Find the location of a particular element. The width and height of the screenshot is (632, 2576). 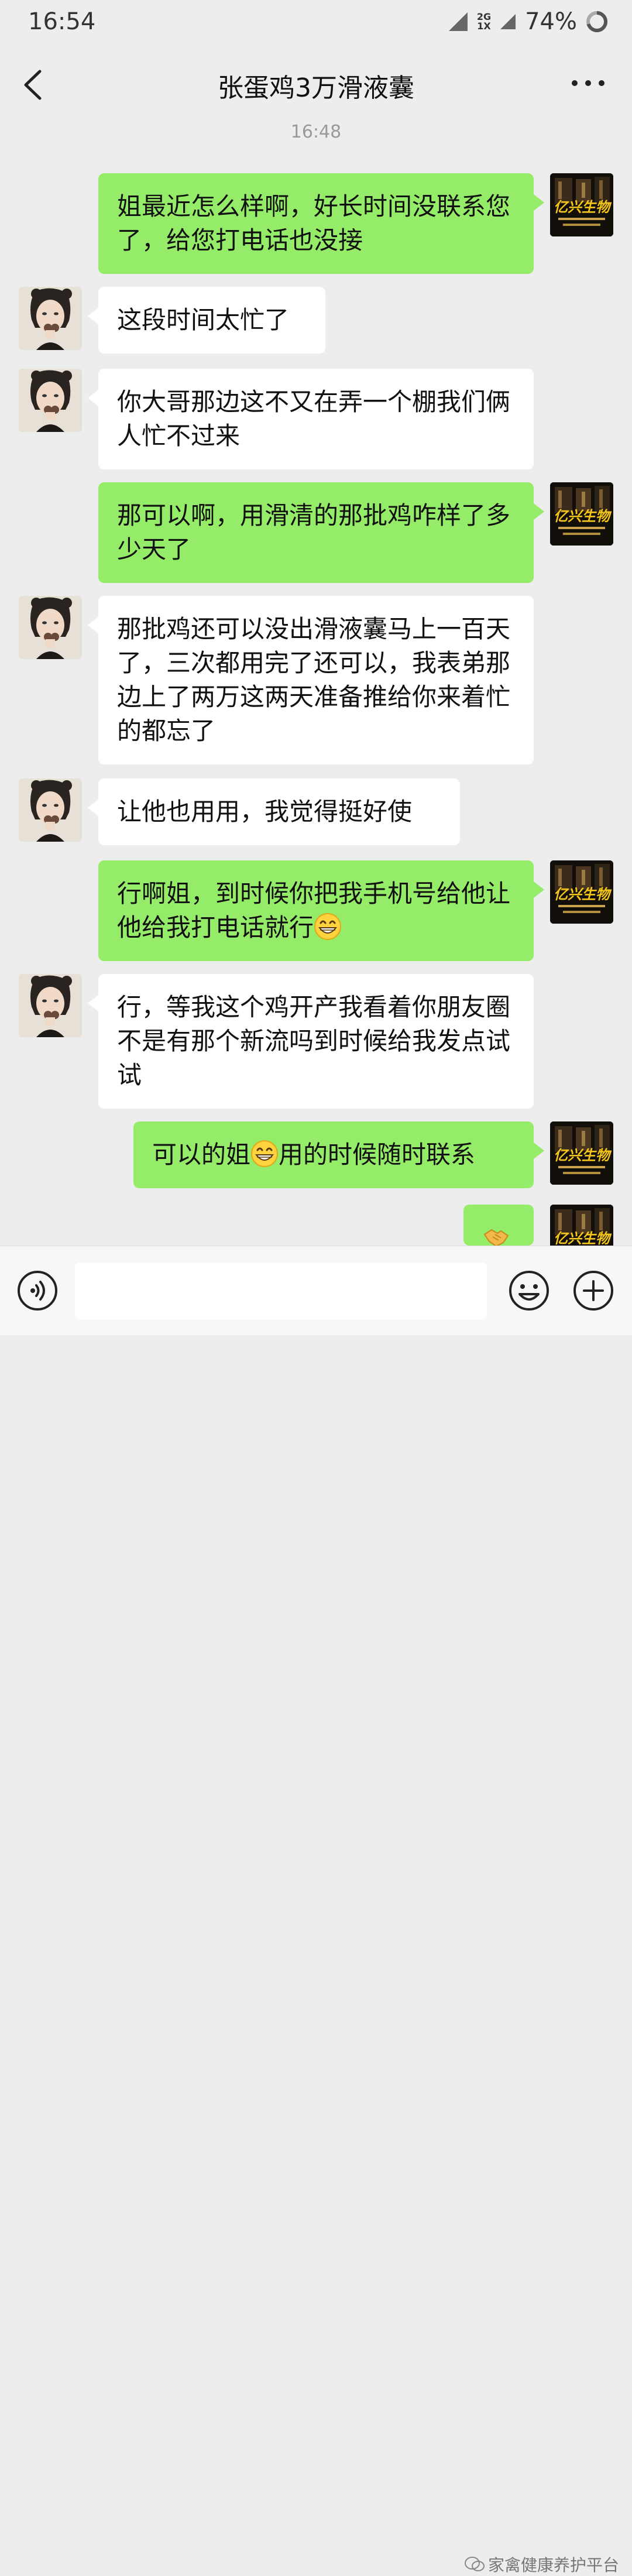

message-text: 姐最近怎么样啊，好长时间没联系您了，给您打电话也没接 is located at coordinates (314, 224).